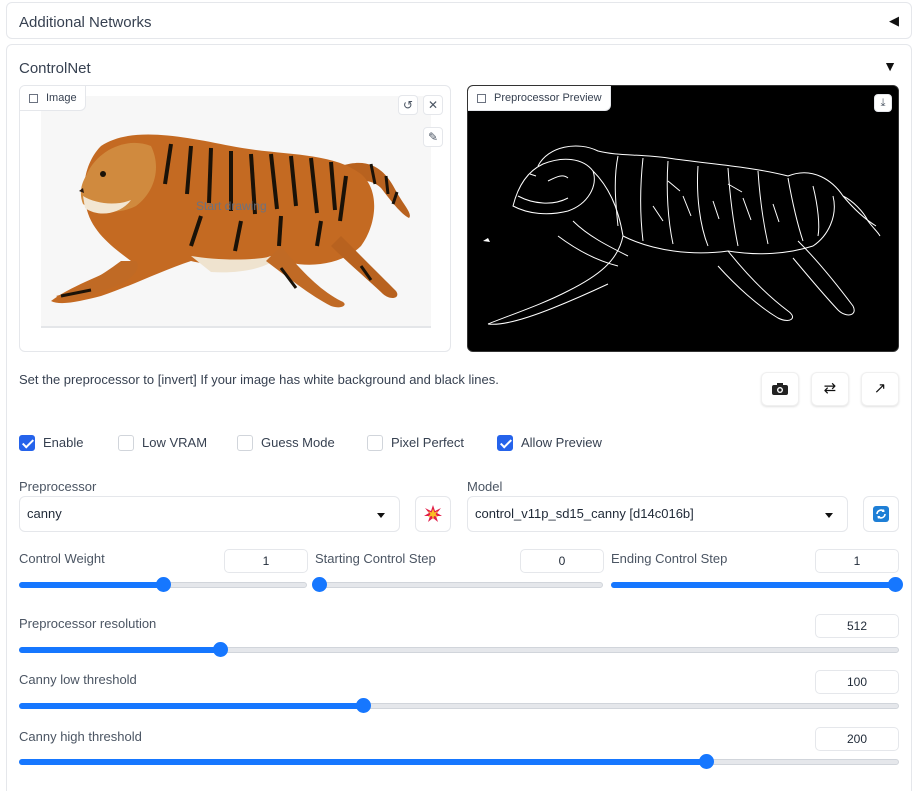  Describe the element at coordinates (80, 736) in the screenshot. I see `canny-high-label: Canny high threshold` at that location.